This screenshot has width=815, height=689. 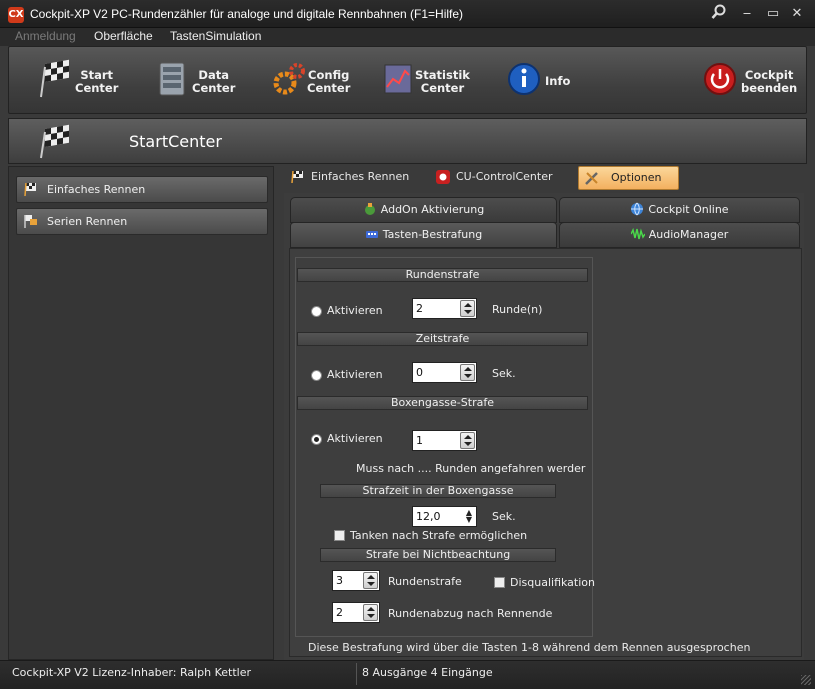 I want to click on menu-tastensimulation: TastenSimulation, so click(x=215, y=36).